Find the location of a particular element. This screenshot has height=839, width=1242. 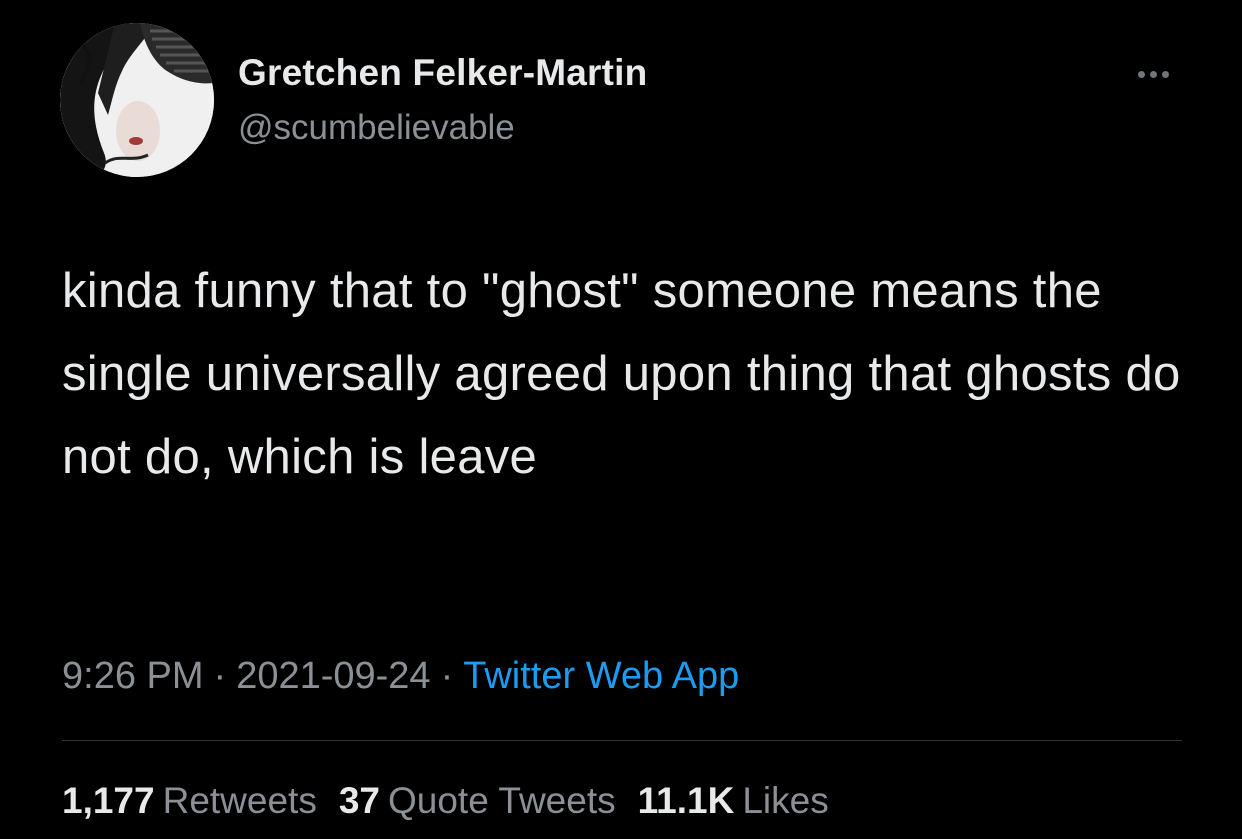

likes-stat: 11.1K Likes is located at coordinates (733, 801).